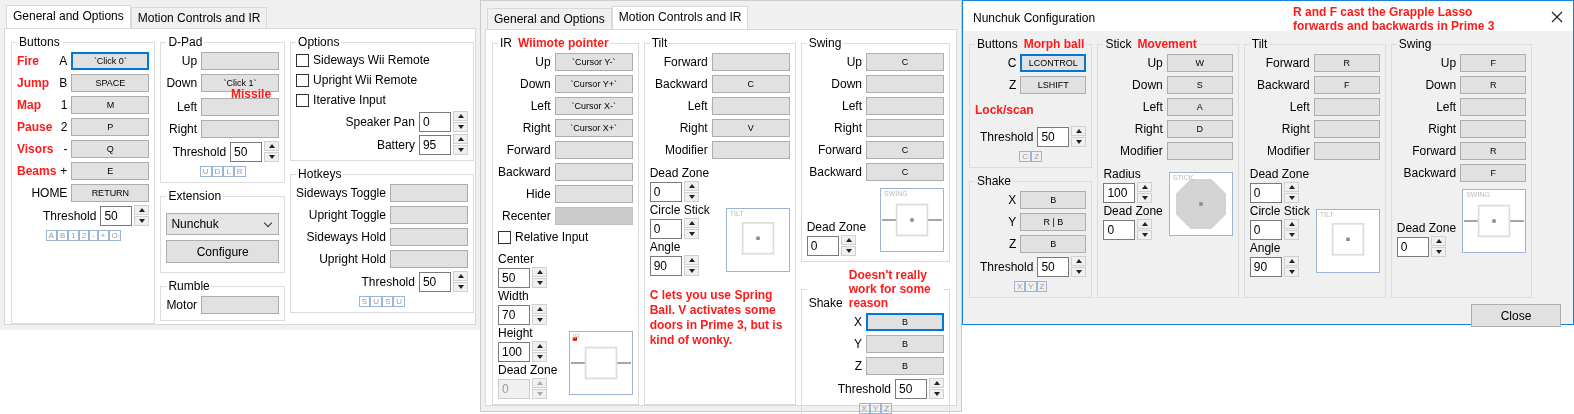 The height and width of the screenshot is (414, 1574). What do you see at coordinates (1557, 17) in the screenshot?
I see `close-icon` at bounding box center [1557, 17].